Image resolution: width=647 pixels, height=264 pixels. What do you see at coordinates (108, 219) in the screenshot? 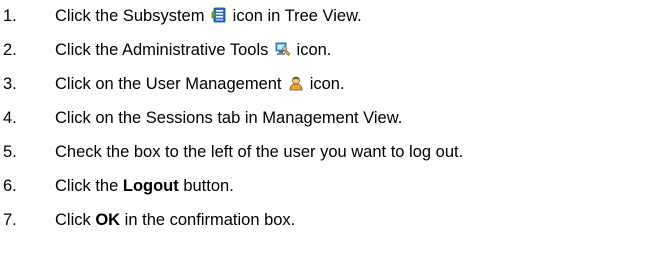
I see `ok-button-label: OK` at bounding box center [108, 219].